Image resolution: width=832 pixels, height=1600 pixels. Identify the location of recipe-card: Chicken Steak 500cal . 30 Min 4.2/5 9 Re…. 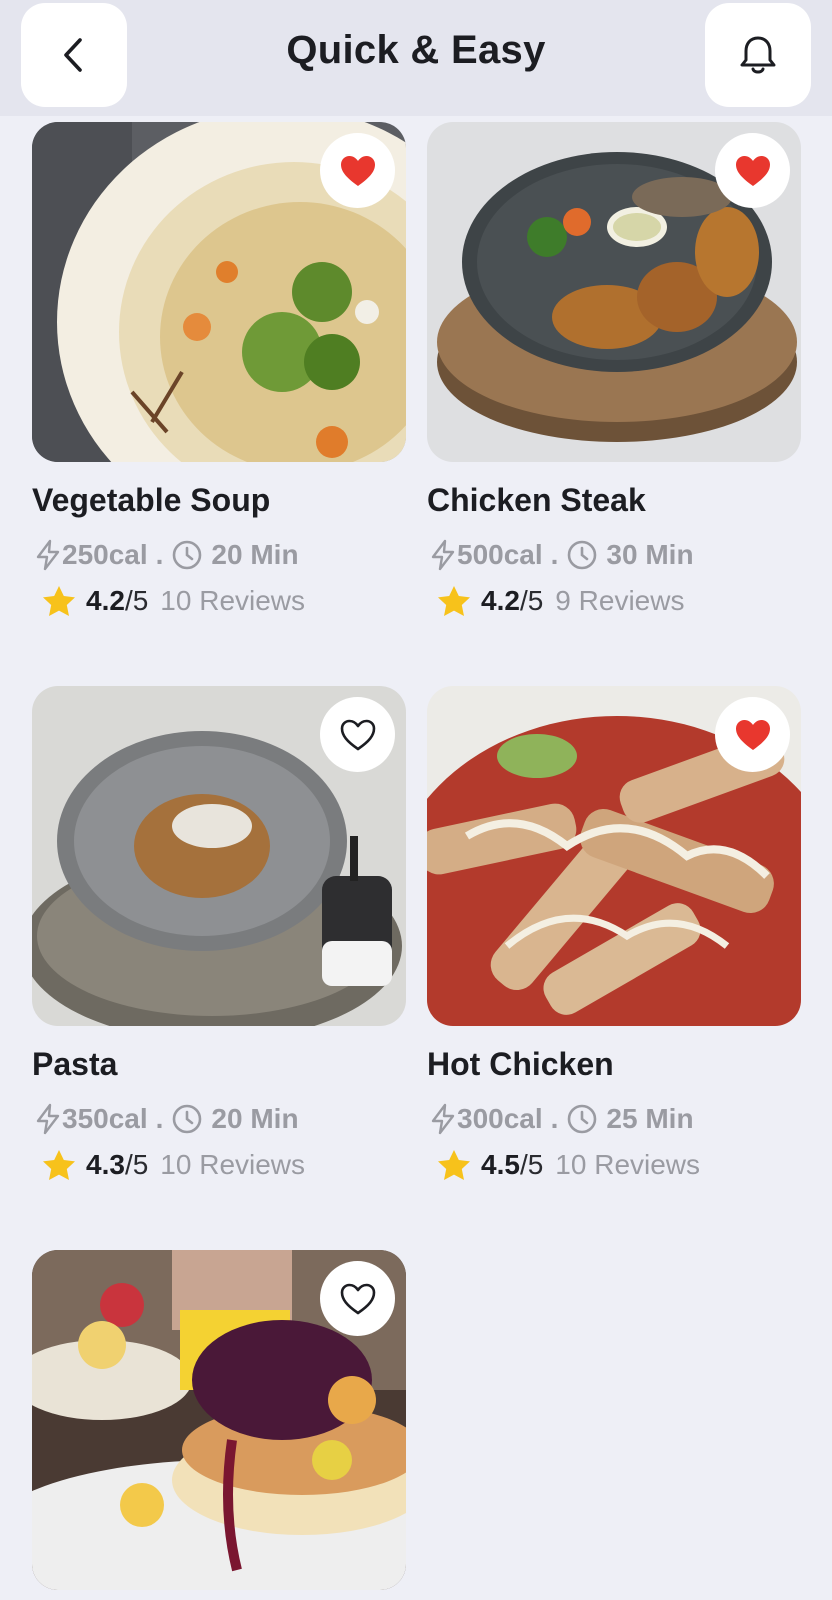
(614, 369).